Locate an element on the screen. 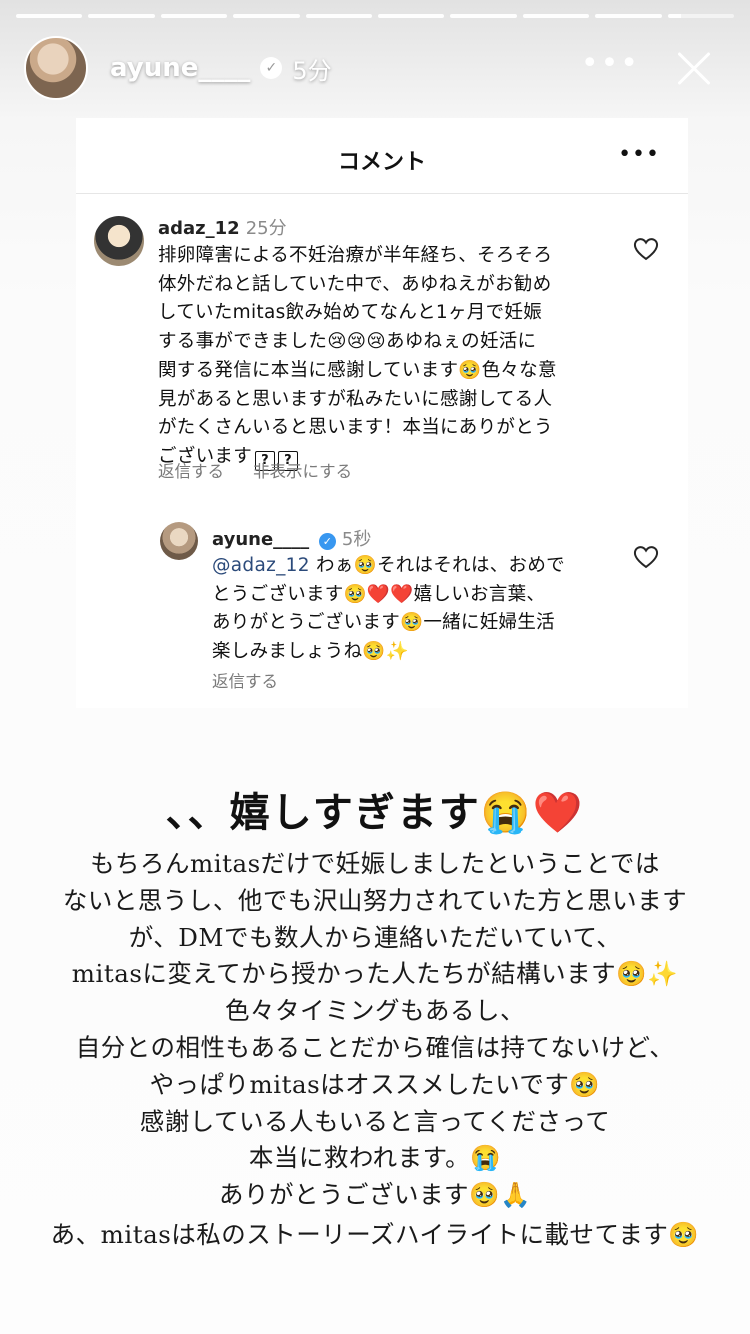 This screenshot has height=1334, width=750. story-text-line: ないと思うし、他でも沢山努力されていた方と思います is located at coordinates (375, 900).